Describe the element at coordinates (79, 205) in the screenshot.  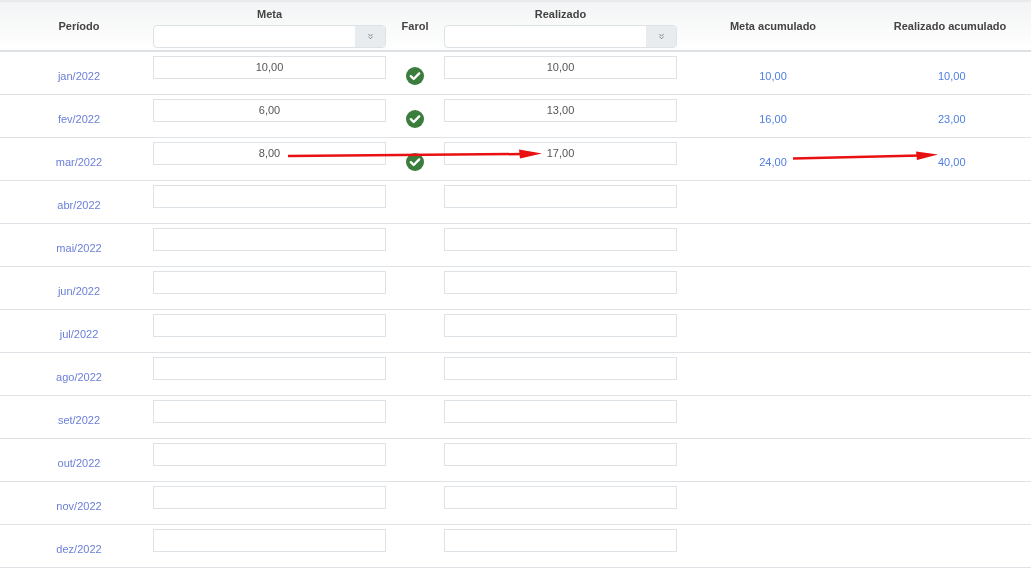
I see `period-label: abr/2022` at that location.